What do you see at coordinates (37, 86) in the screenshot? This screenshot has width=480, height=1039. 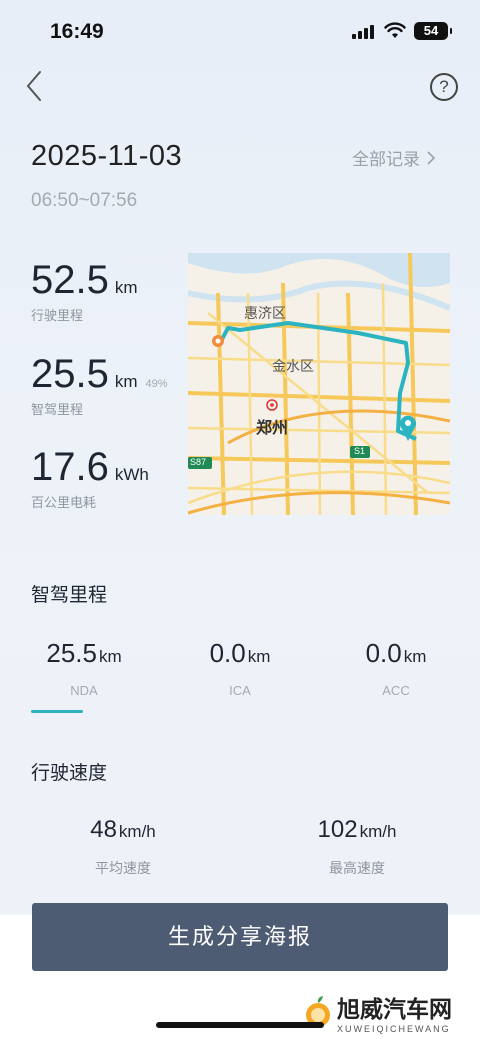 I see `chevron-left-icon` at bounding box center [37, 86].